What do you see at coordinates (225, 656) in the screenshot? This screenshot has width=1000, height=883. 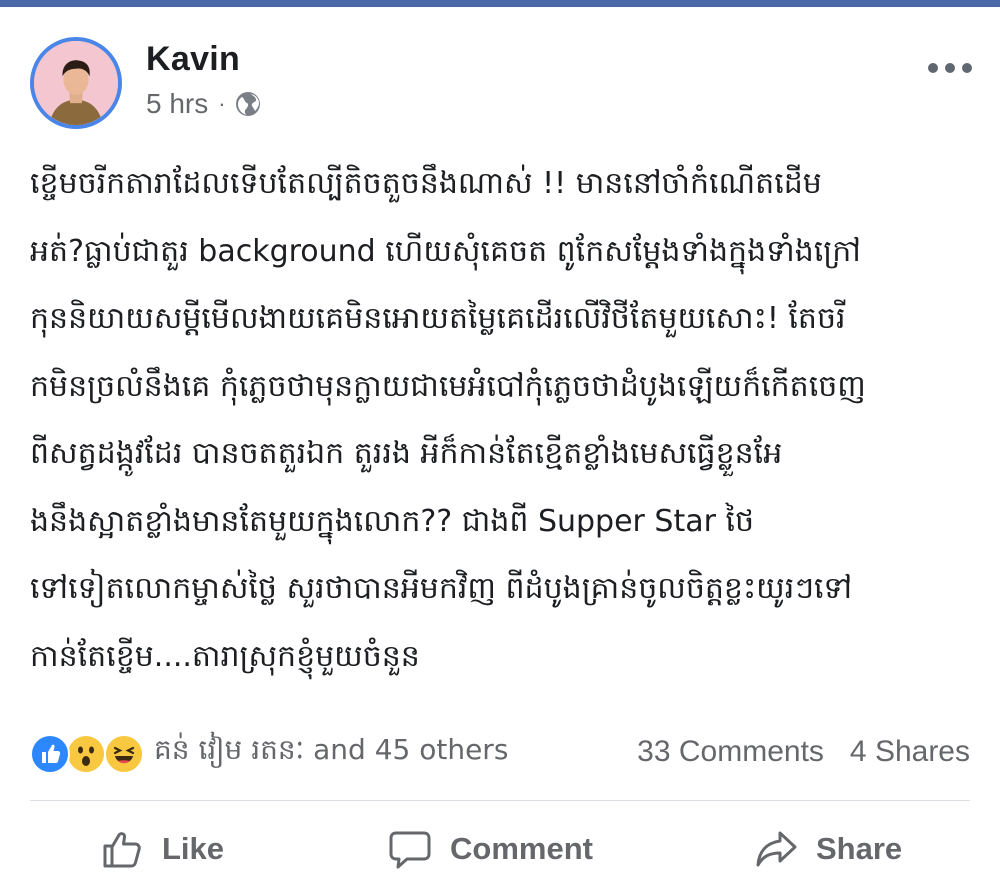 I see `post-text-line: កាន់តែខ្ចើម....តារាស្រុកខ្ញុំមួយចំនួន` at bounding box center [225, 656].